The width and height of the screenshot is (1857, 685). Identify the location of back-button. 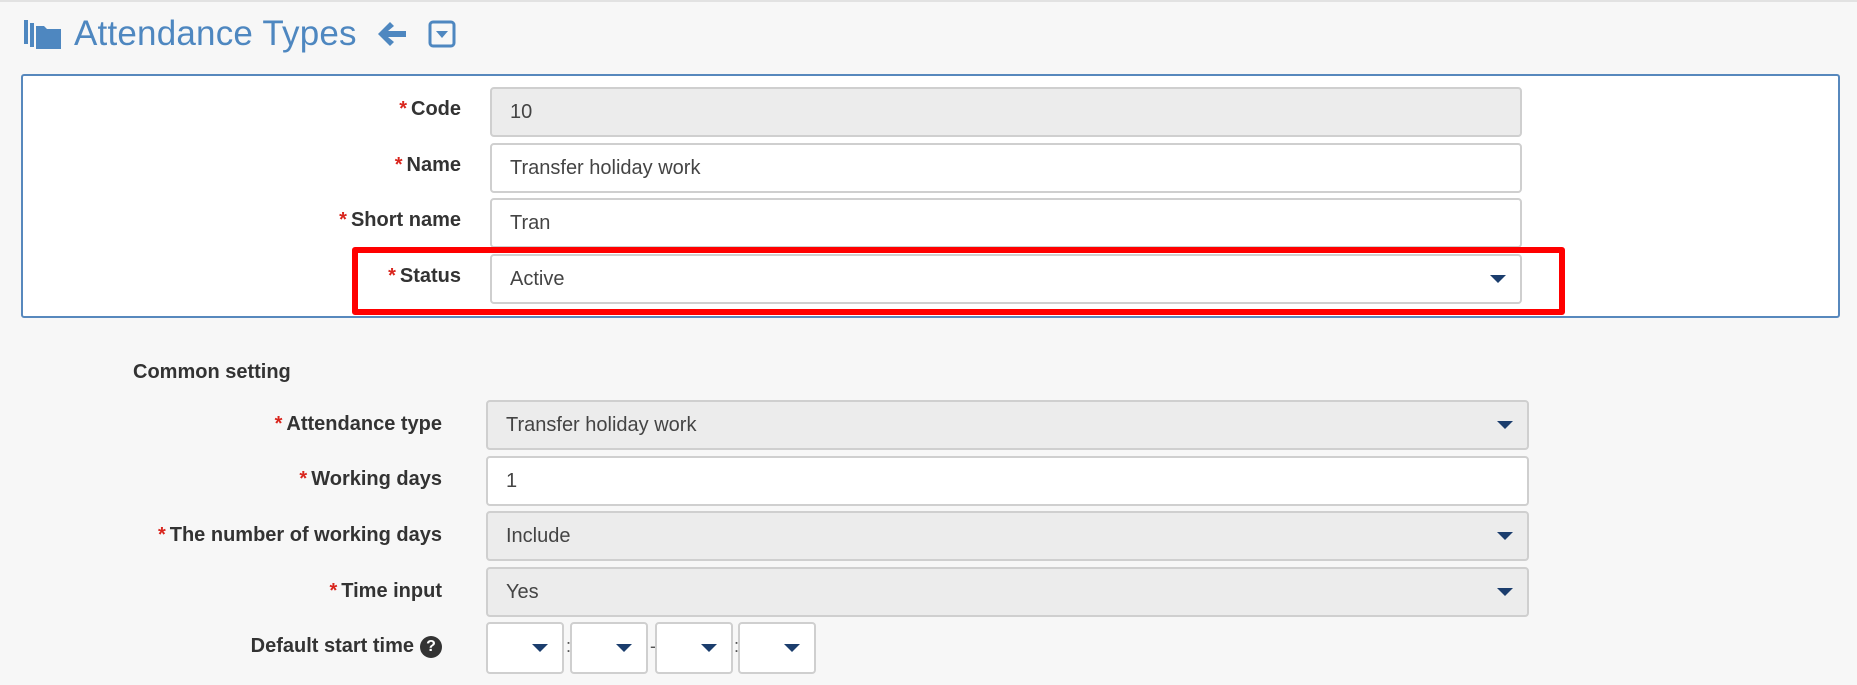
(392, 34).